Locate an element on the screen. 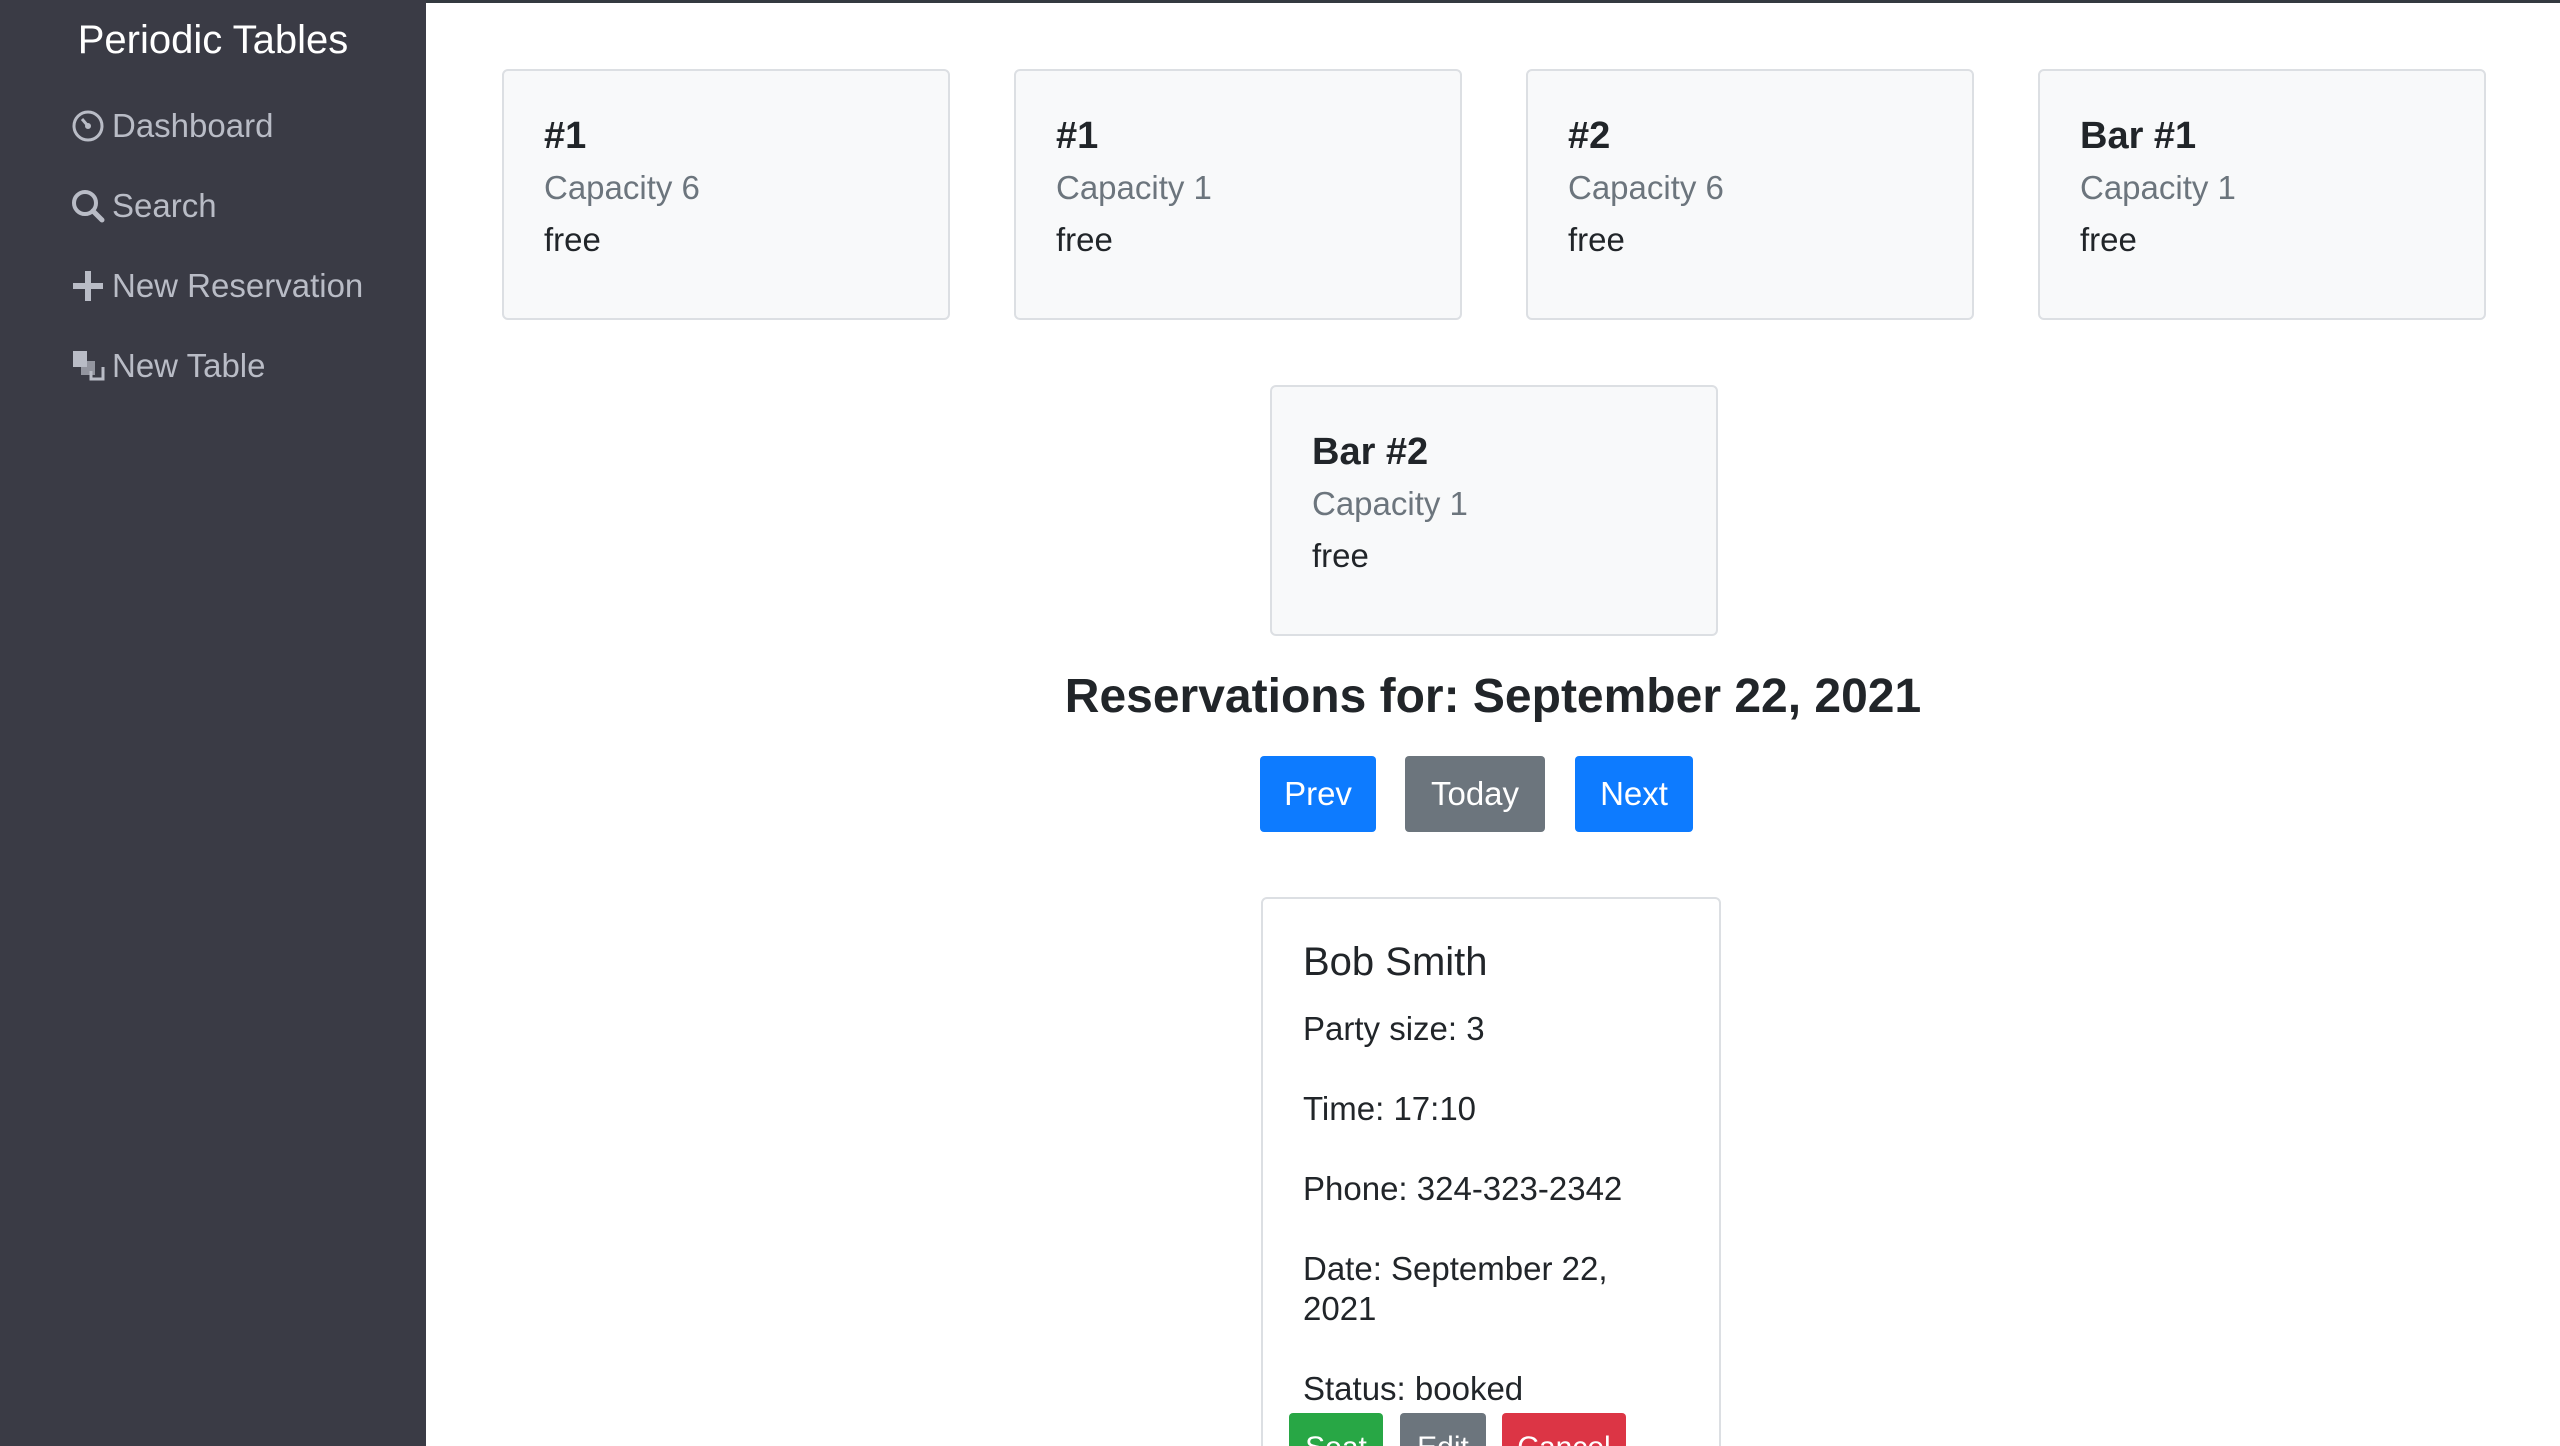 Image resolution: width=2560 pixels, height=1446 pixels. table-name: #2 is located at coordinates (1589, 136).